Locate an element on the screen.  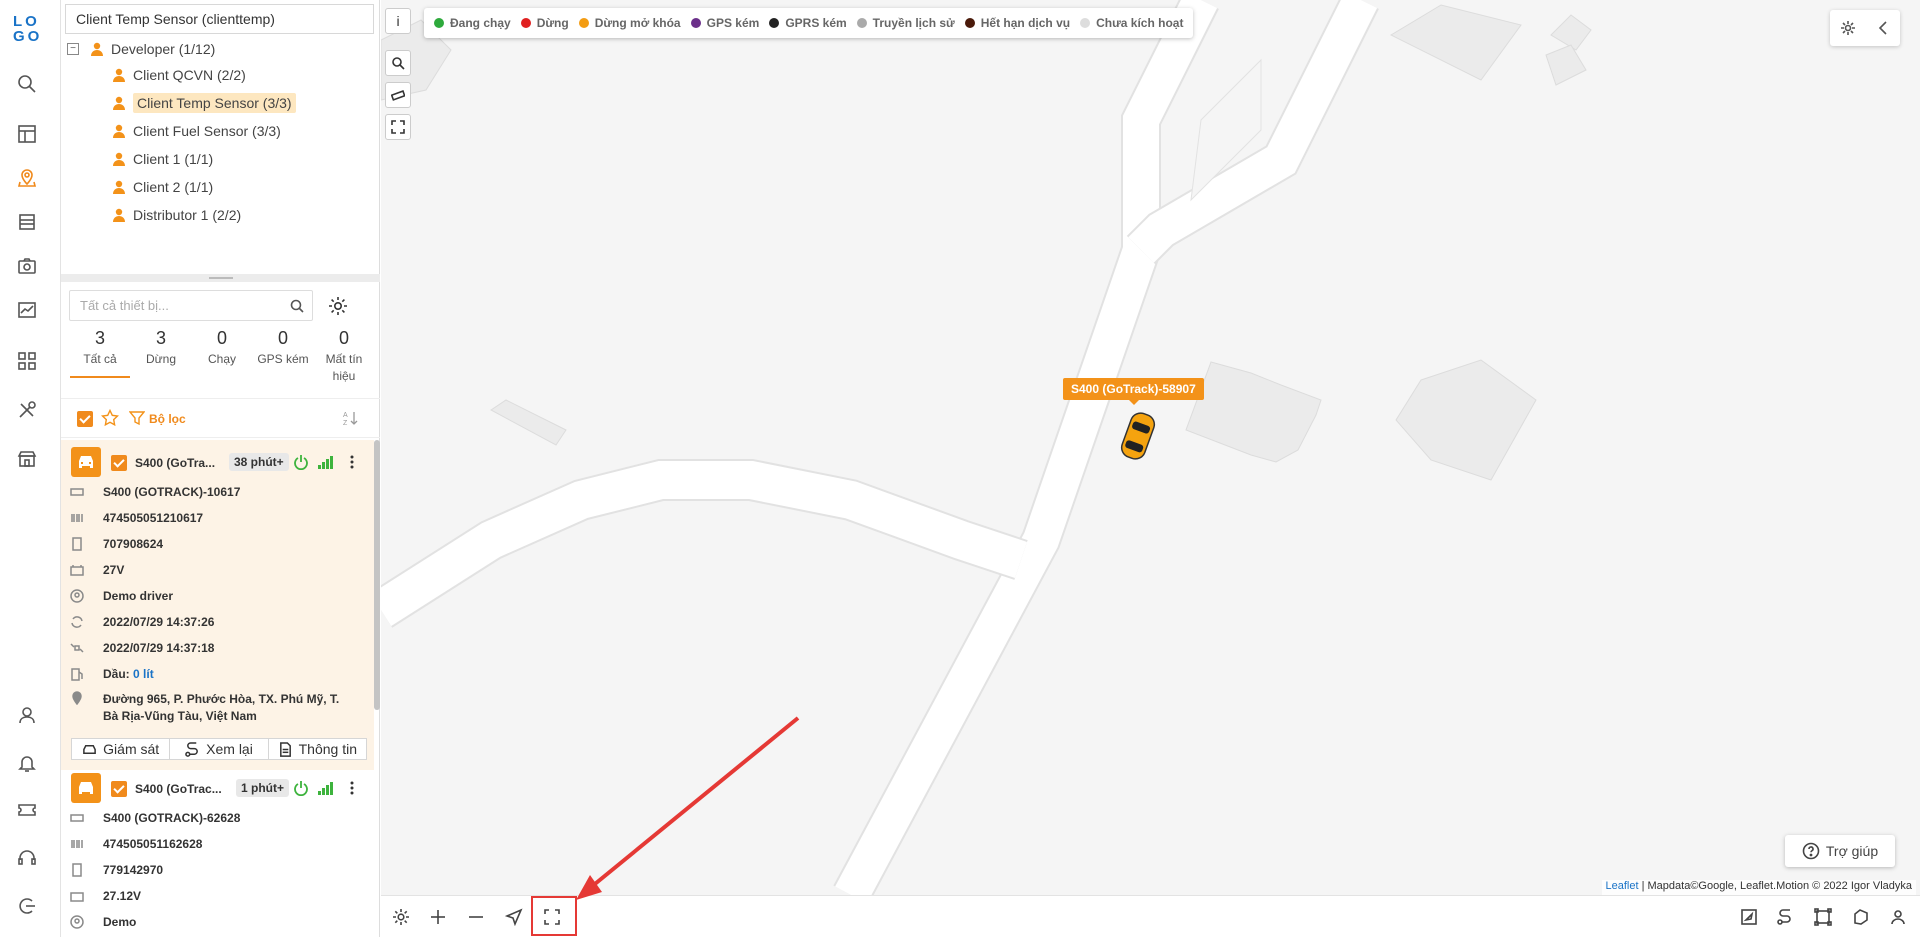
panel-splitter is located at coordinates (220, 278).